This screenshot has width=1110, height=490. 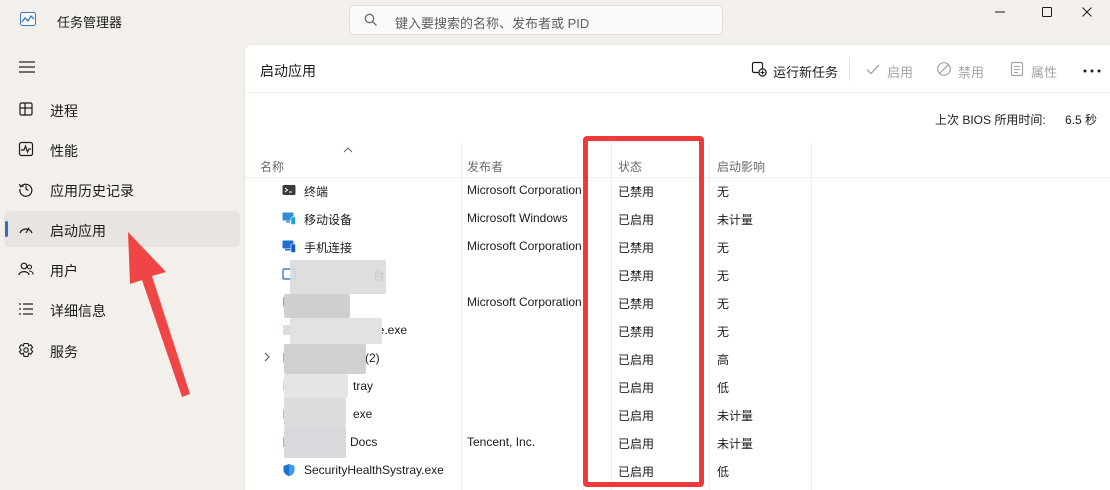 What do you see at coordinates (759, 69) in the screenshot?
I see `run-new-task-icon` at bounding box center [759, 69].